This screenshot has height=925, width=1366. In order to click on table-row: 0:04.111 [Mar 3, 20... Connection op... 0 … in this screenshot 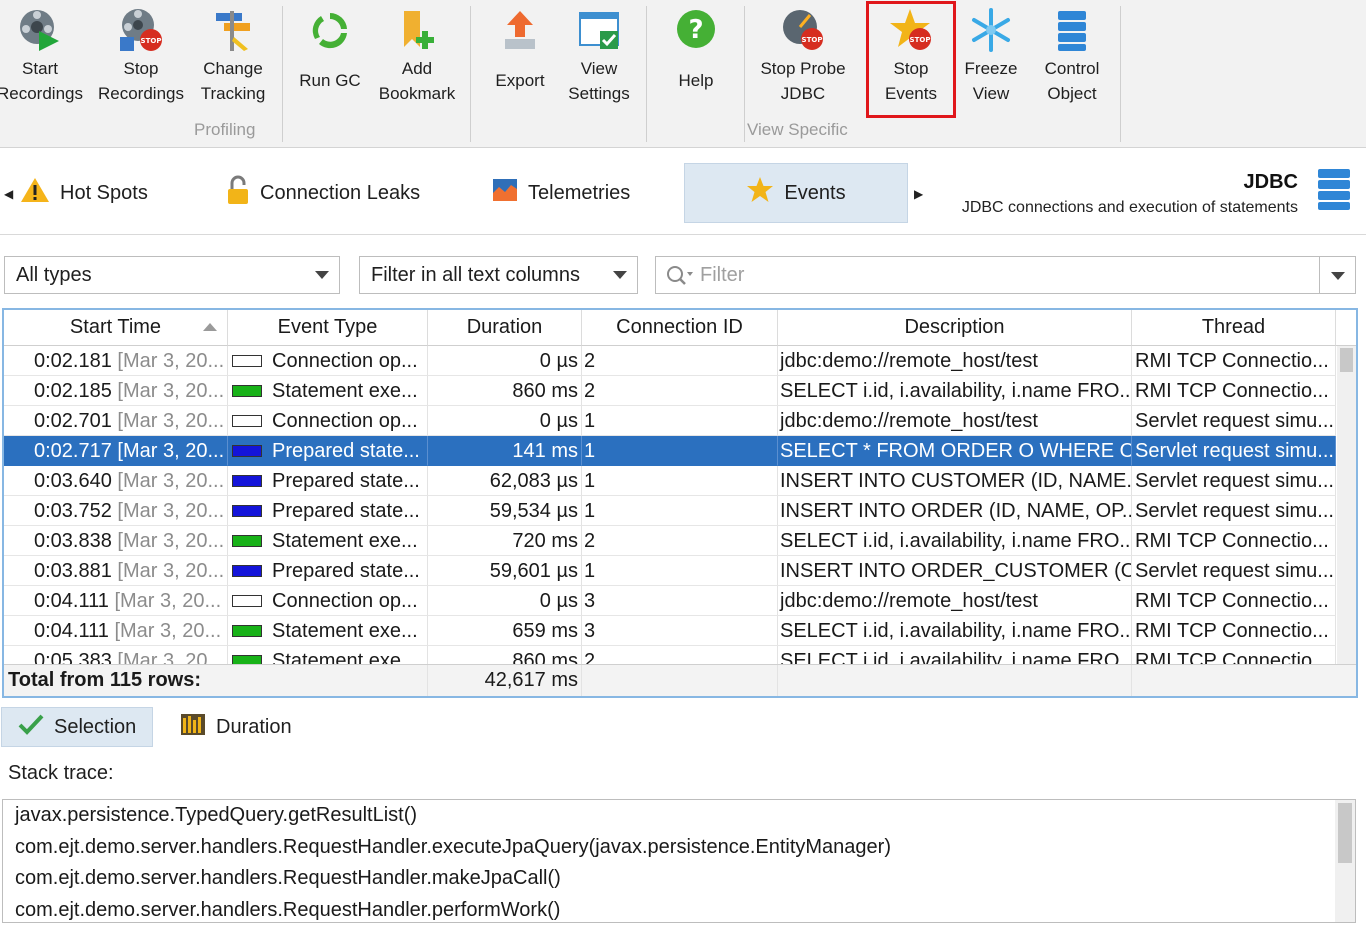, I will do `click(670, 601)`.